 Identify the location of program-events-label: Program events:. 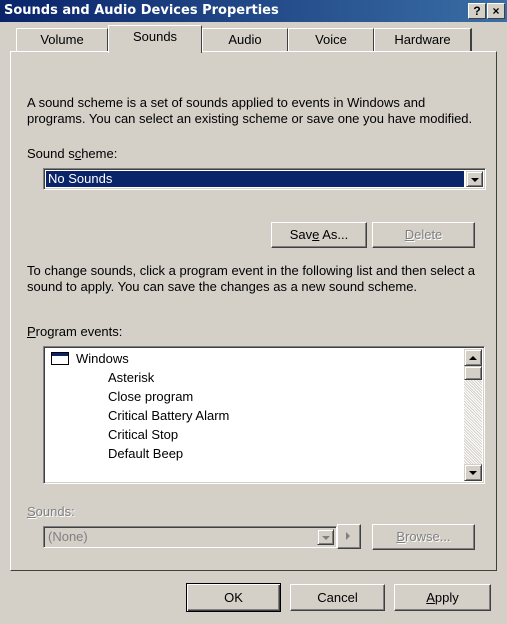
(75, 331).